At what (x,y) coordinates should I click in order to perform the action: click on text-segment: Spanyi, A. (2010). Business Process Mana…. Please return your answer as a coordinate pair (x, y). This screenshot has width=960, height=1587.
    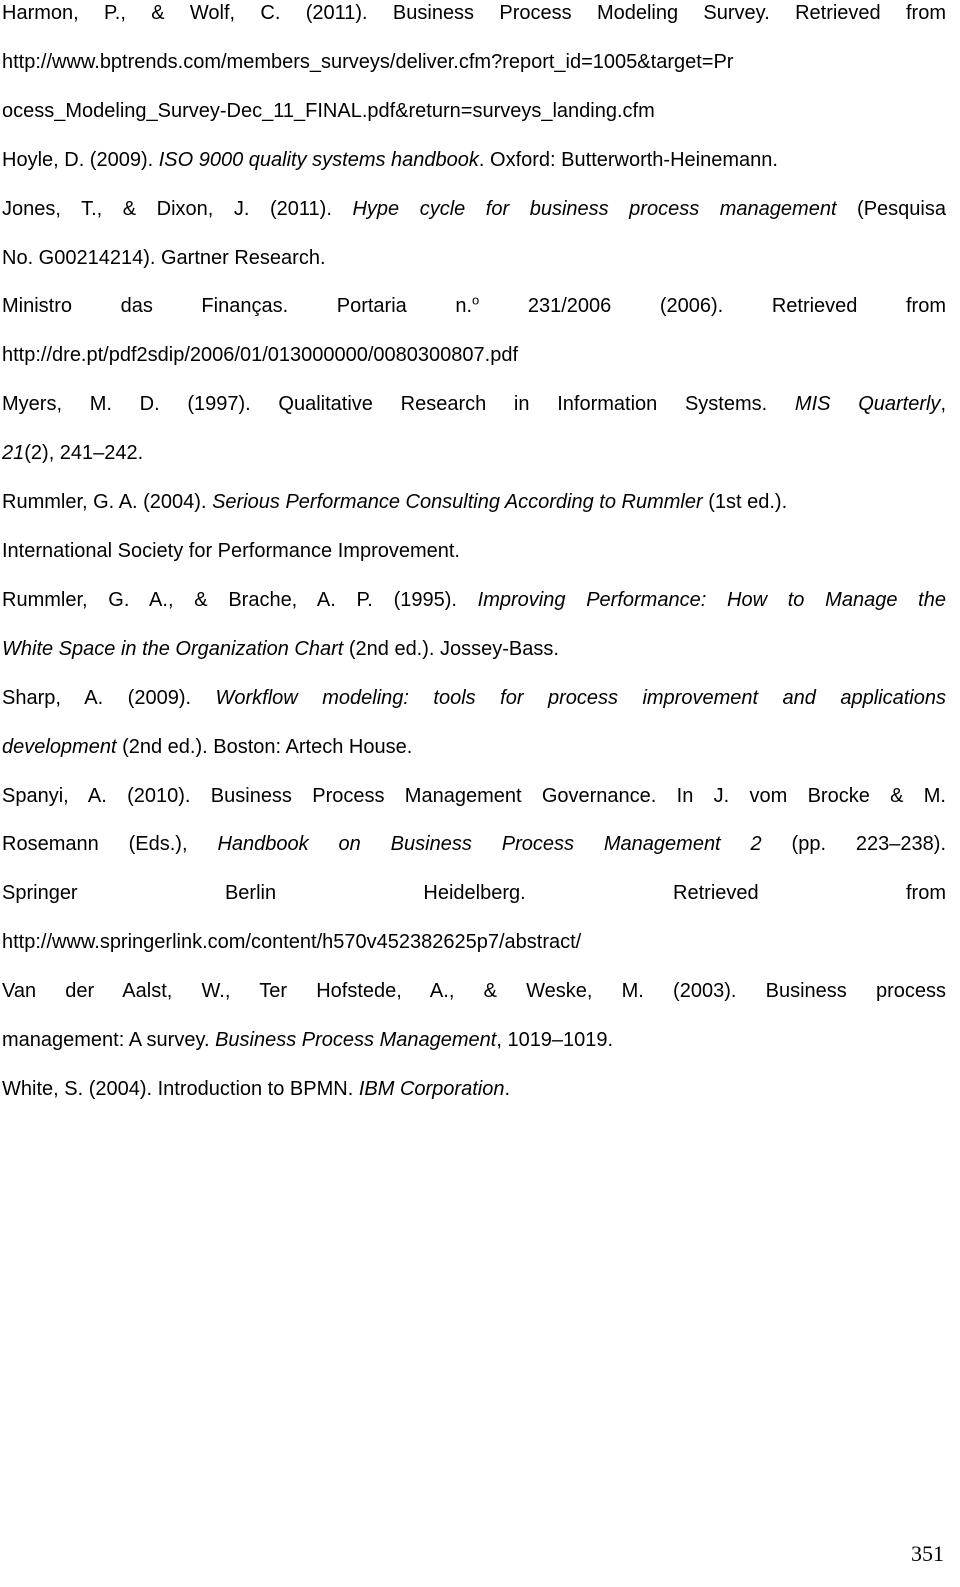
    Looking at the image, I should click on (474, 795).